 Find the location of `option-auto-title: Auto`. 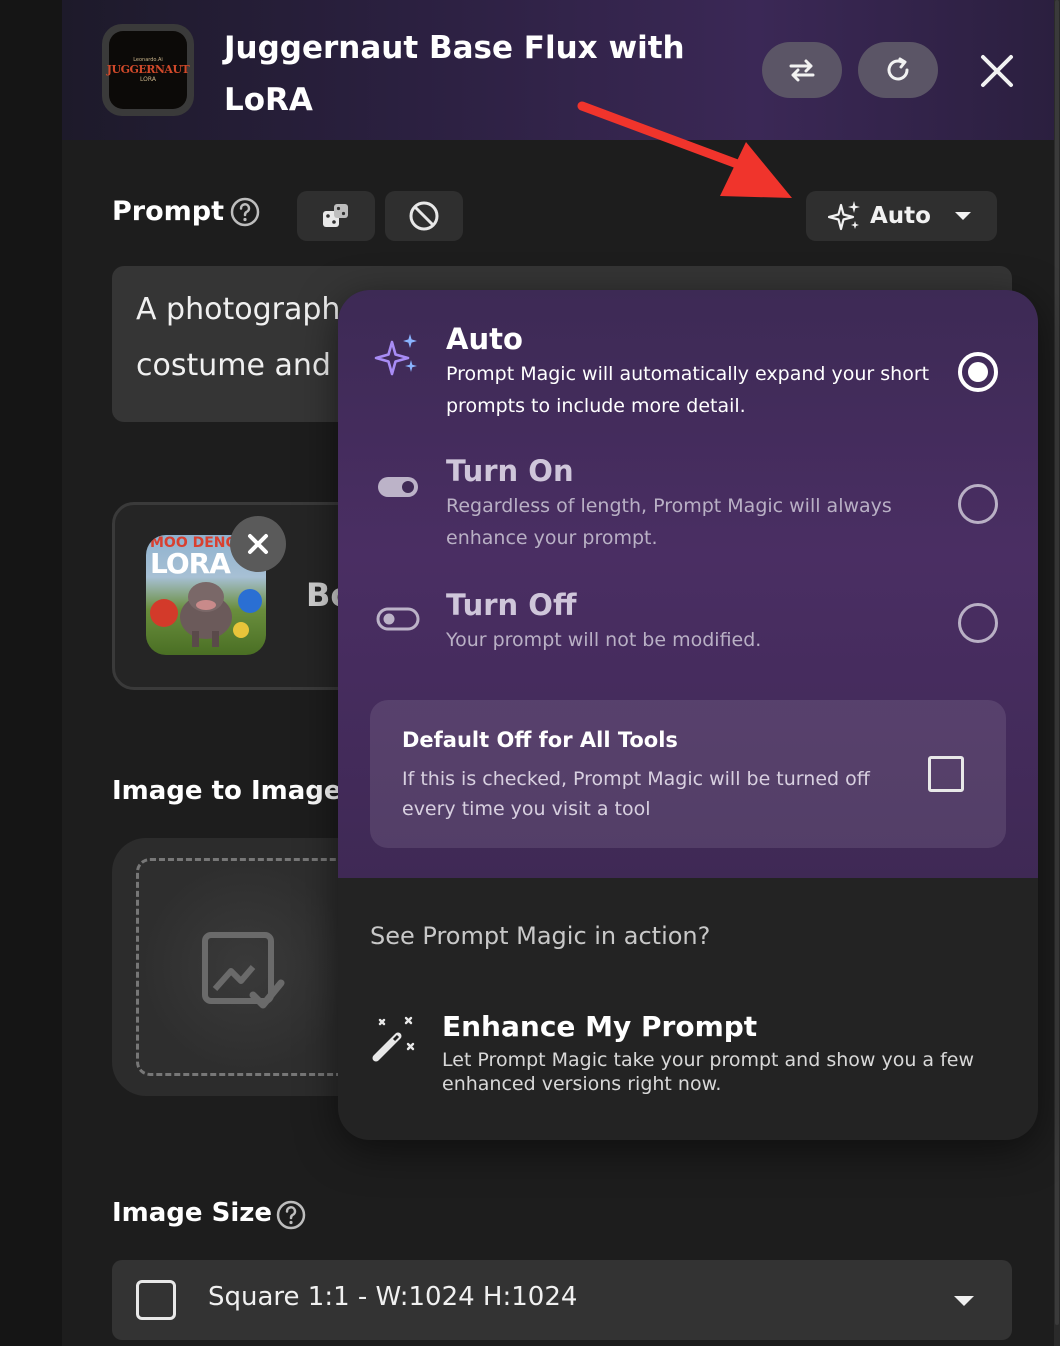

option-auto-title: Auto is located at coordinates (484, 339).